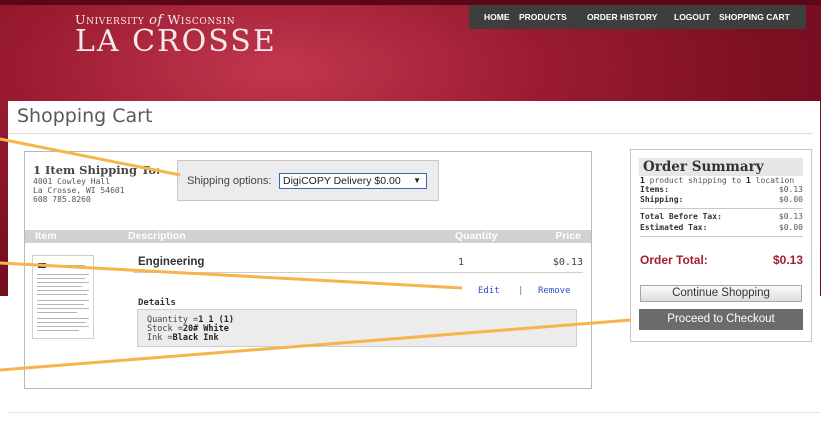 The height and width of the screenshot is (434, 821). Describe the element at coordinates (176, 41) in the screenshot. I see `logo-line-2: LA CROSSE` at that location.